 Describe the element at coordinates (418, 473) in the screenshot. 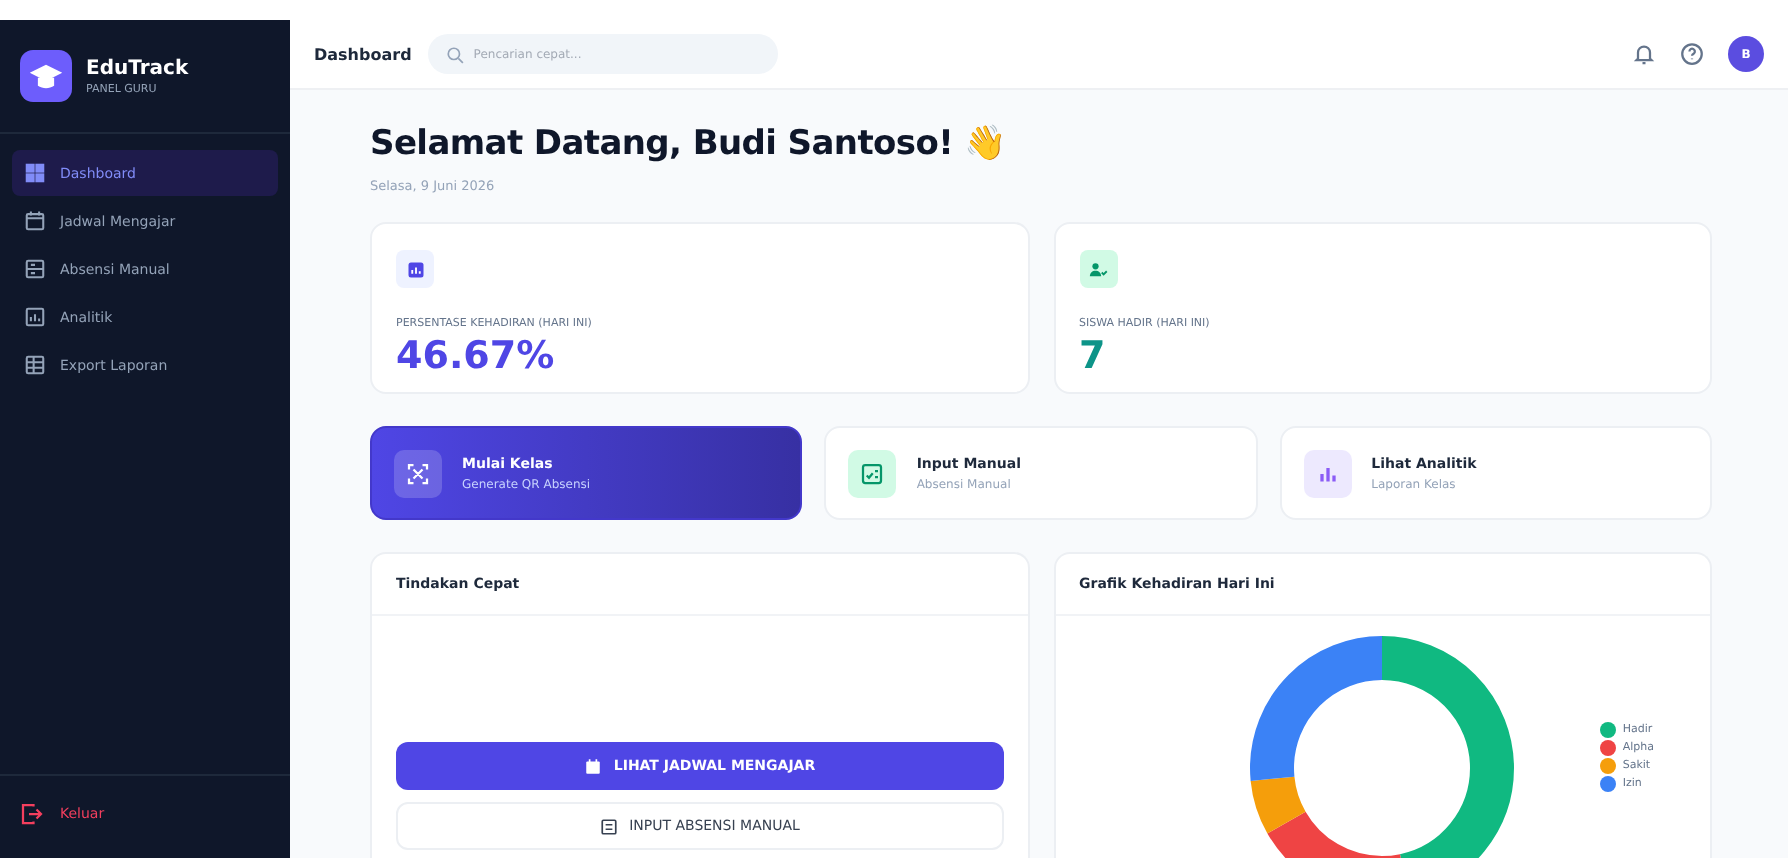

I see `qr-scan-icon` at that location.